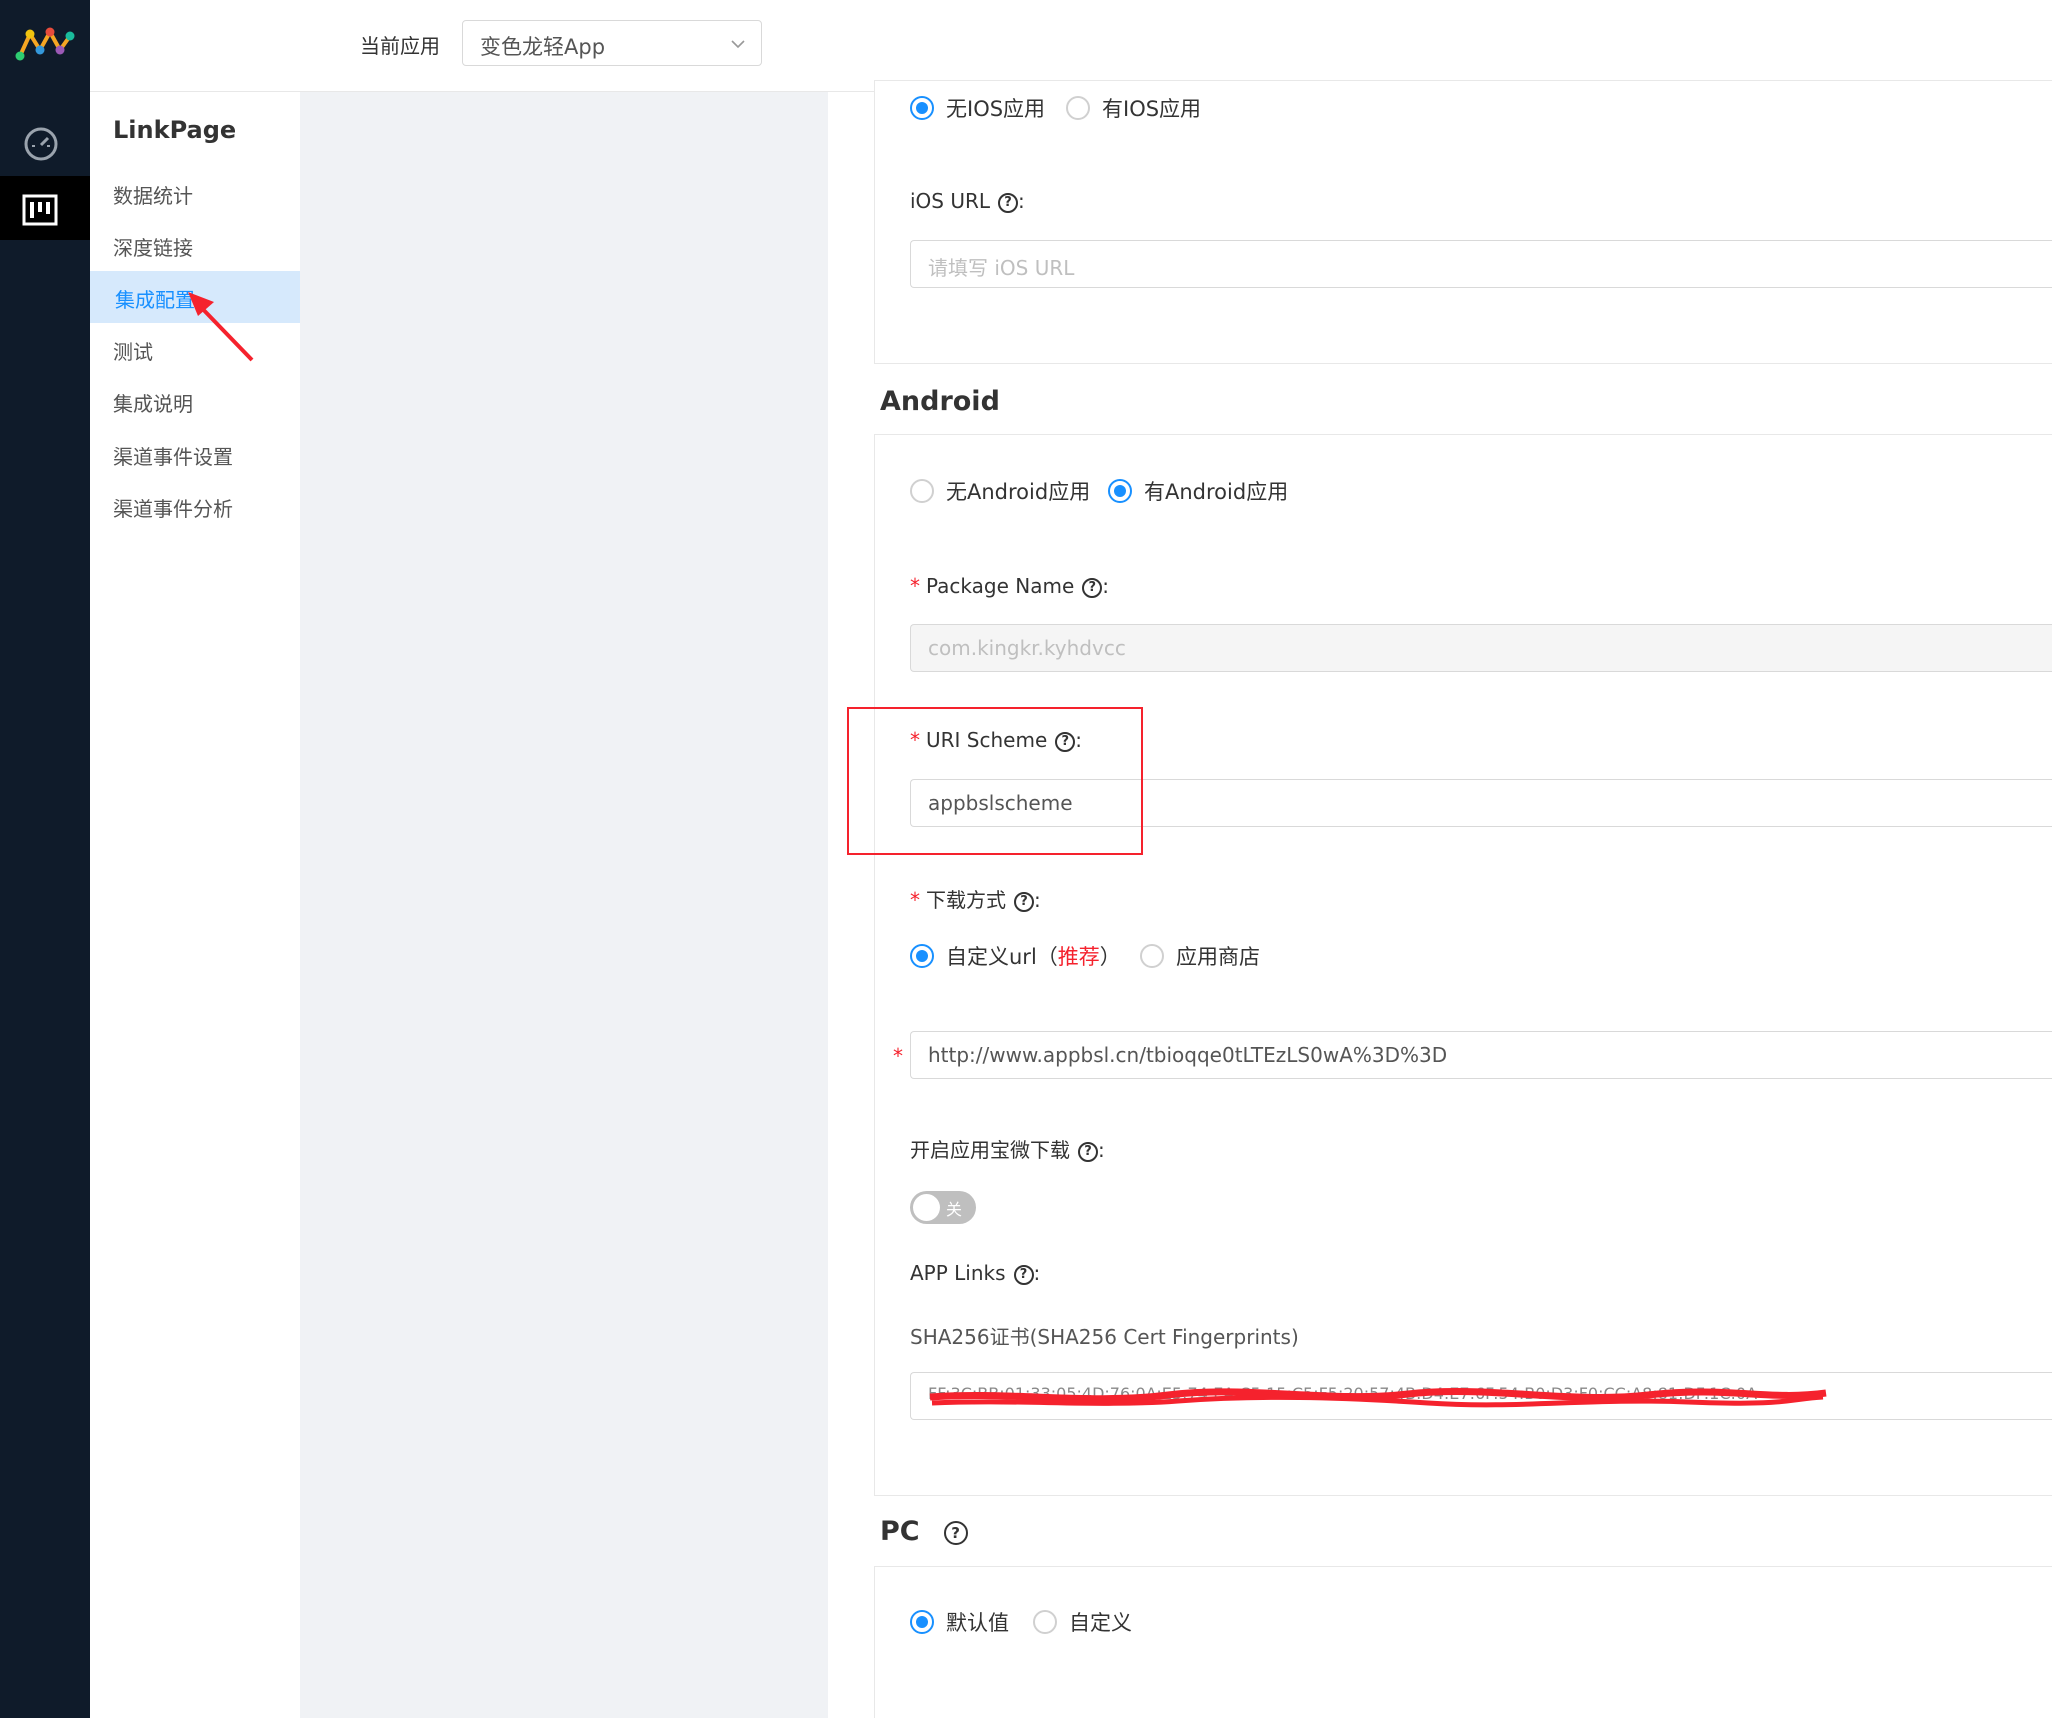  Describe the element at coordinates (898, 1056) in the screenshot. I see `required-mark: *` at that location.